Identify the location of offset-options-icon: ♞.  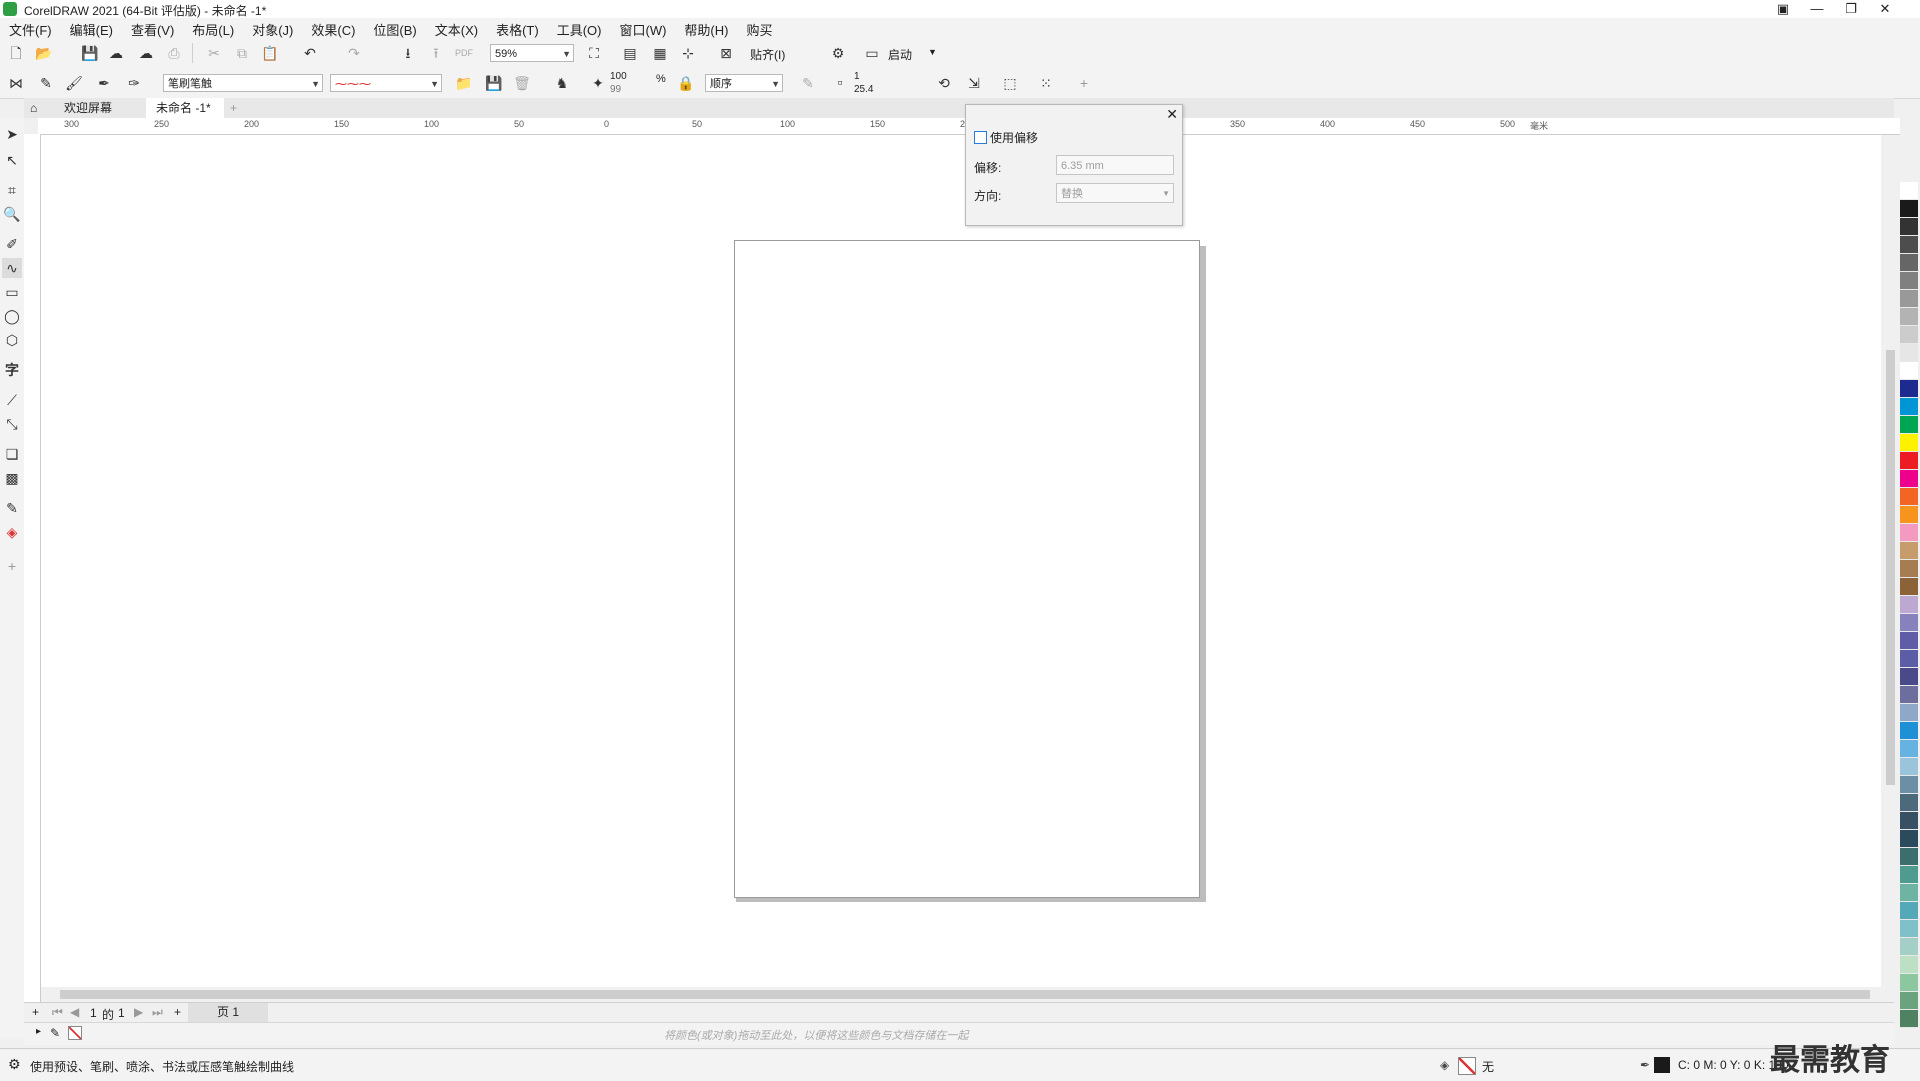
(562, 83).